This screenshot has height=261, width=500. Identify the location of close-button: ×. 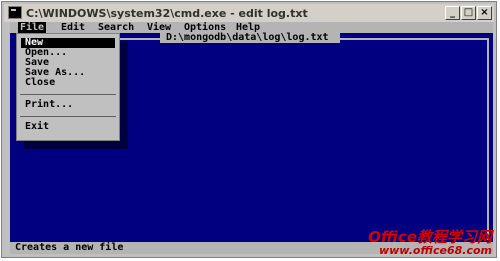
(484, 13).